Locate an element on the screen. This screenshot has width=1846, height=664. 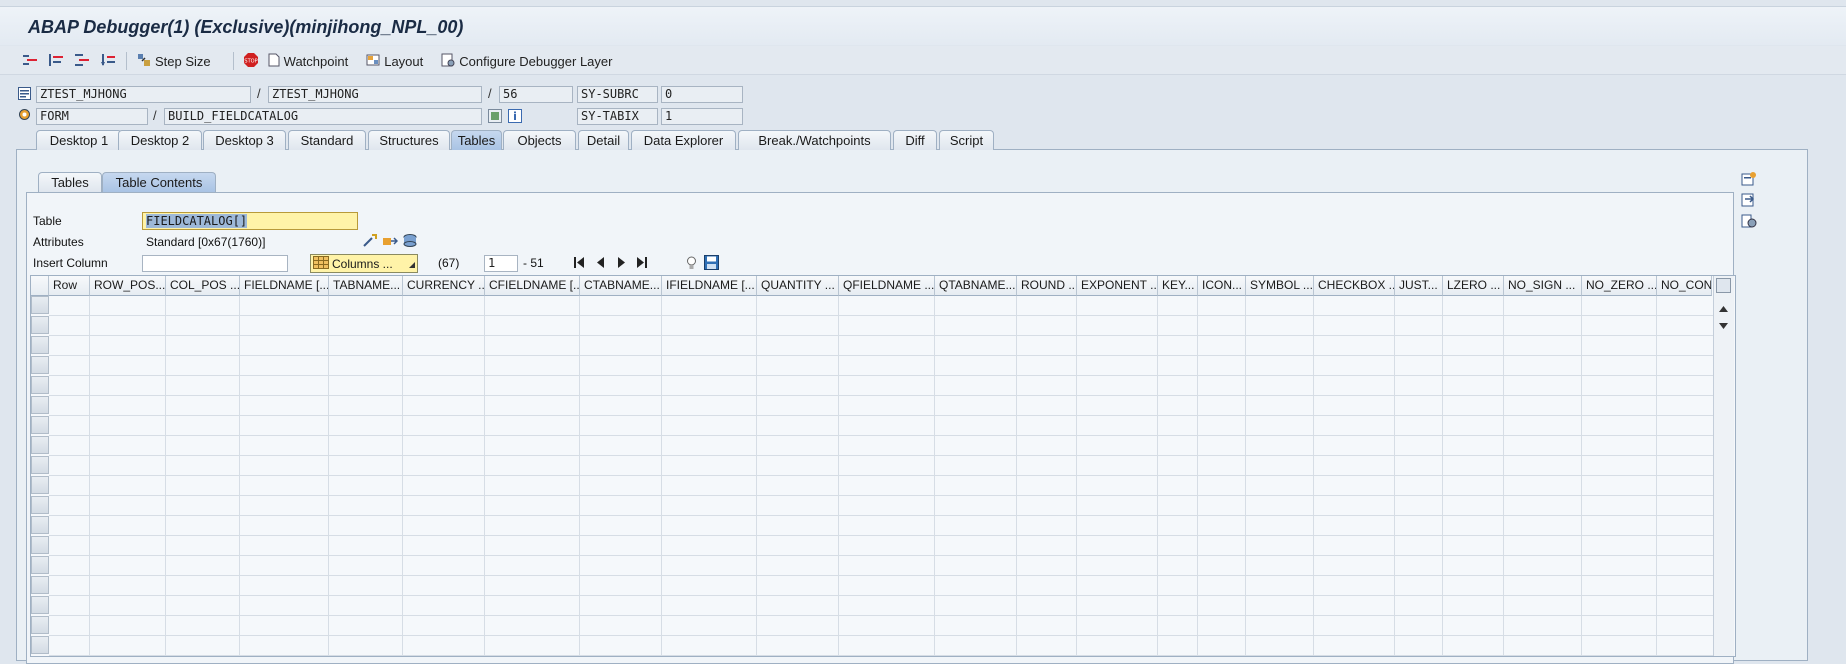
database-icon is located at coordinates (410, 242).